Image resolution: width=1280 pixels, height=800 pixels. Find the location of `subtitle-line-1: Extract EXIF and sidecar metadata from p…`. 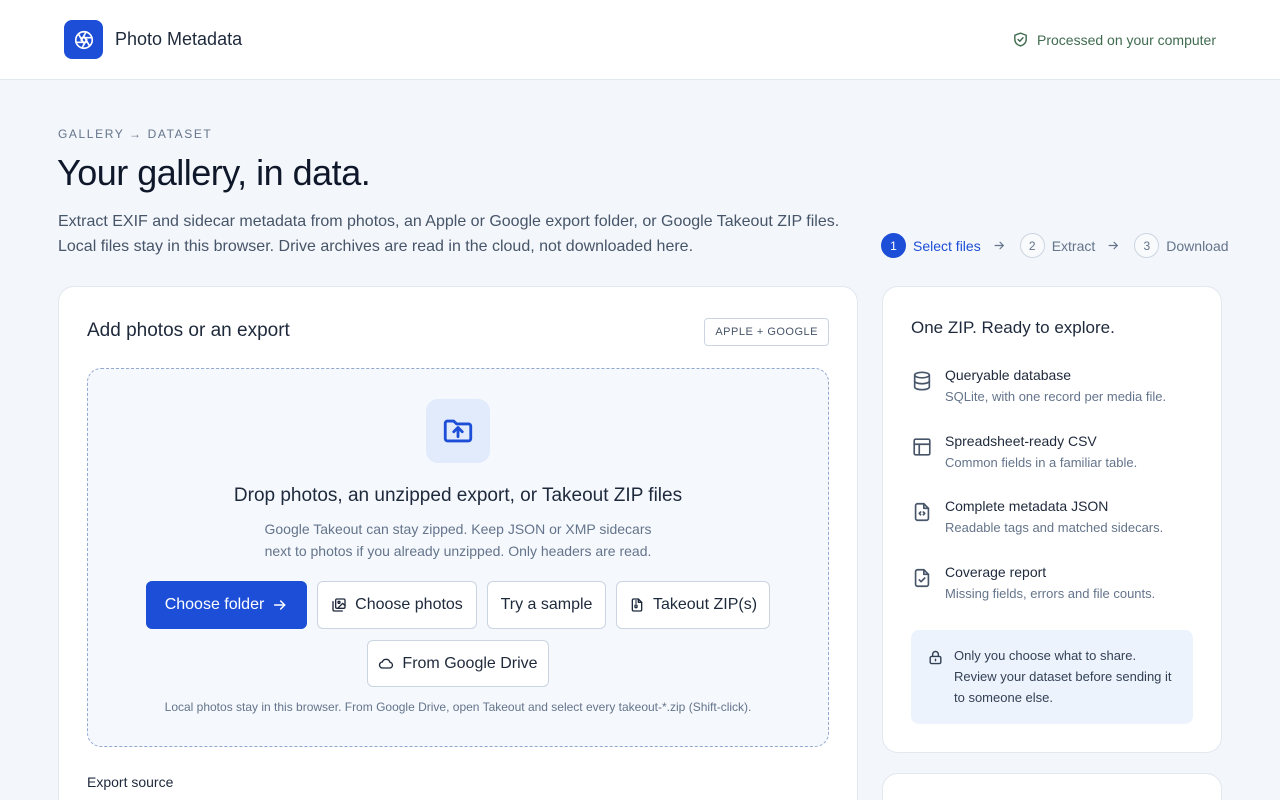

subtitle-line-1: Extract EXIF and sidecar metadata from p… is located at coordinates (449, 221).